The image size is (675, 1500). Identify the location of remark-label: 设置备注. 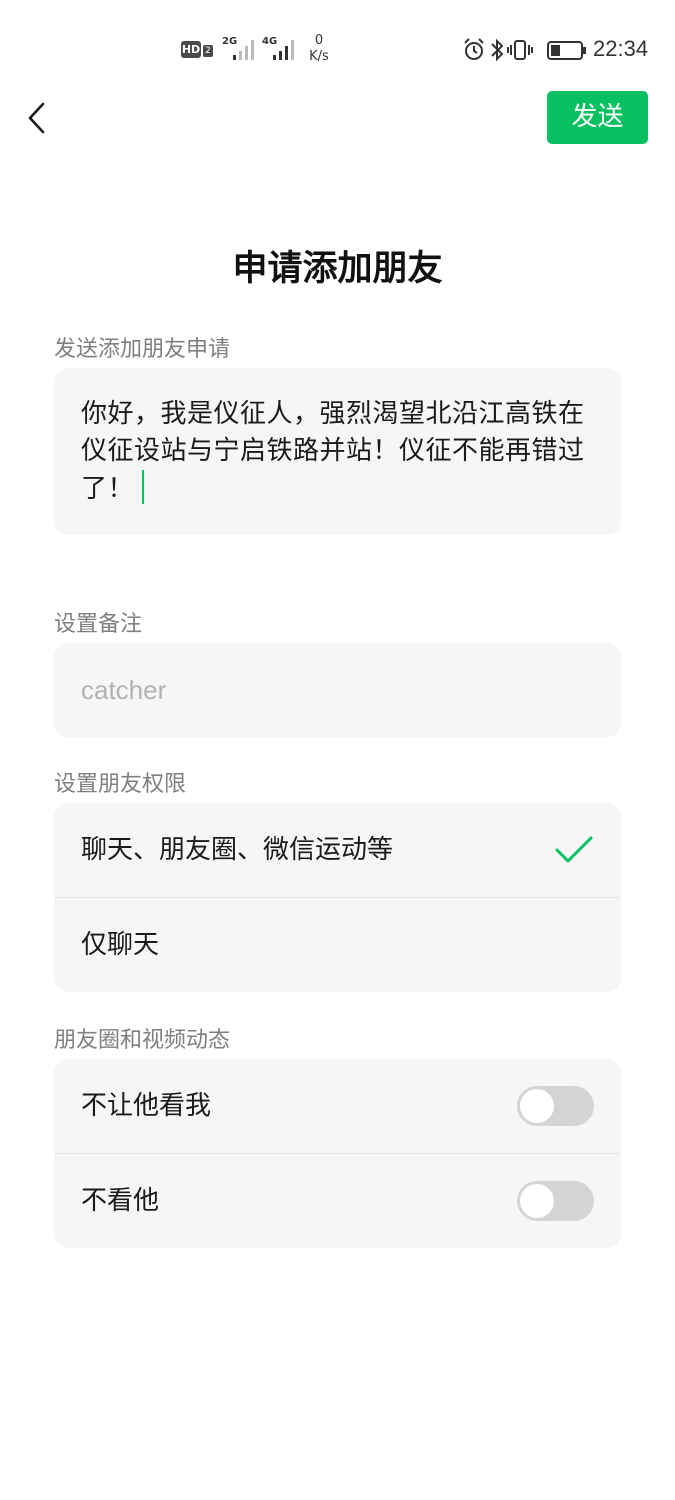
(98, 624).